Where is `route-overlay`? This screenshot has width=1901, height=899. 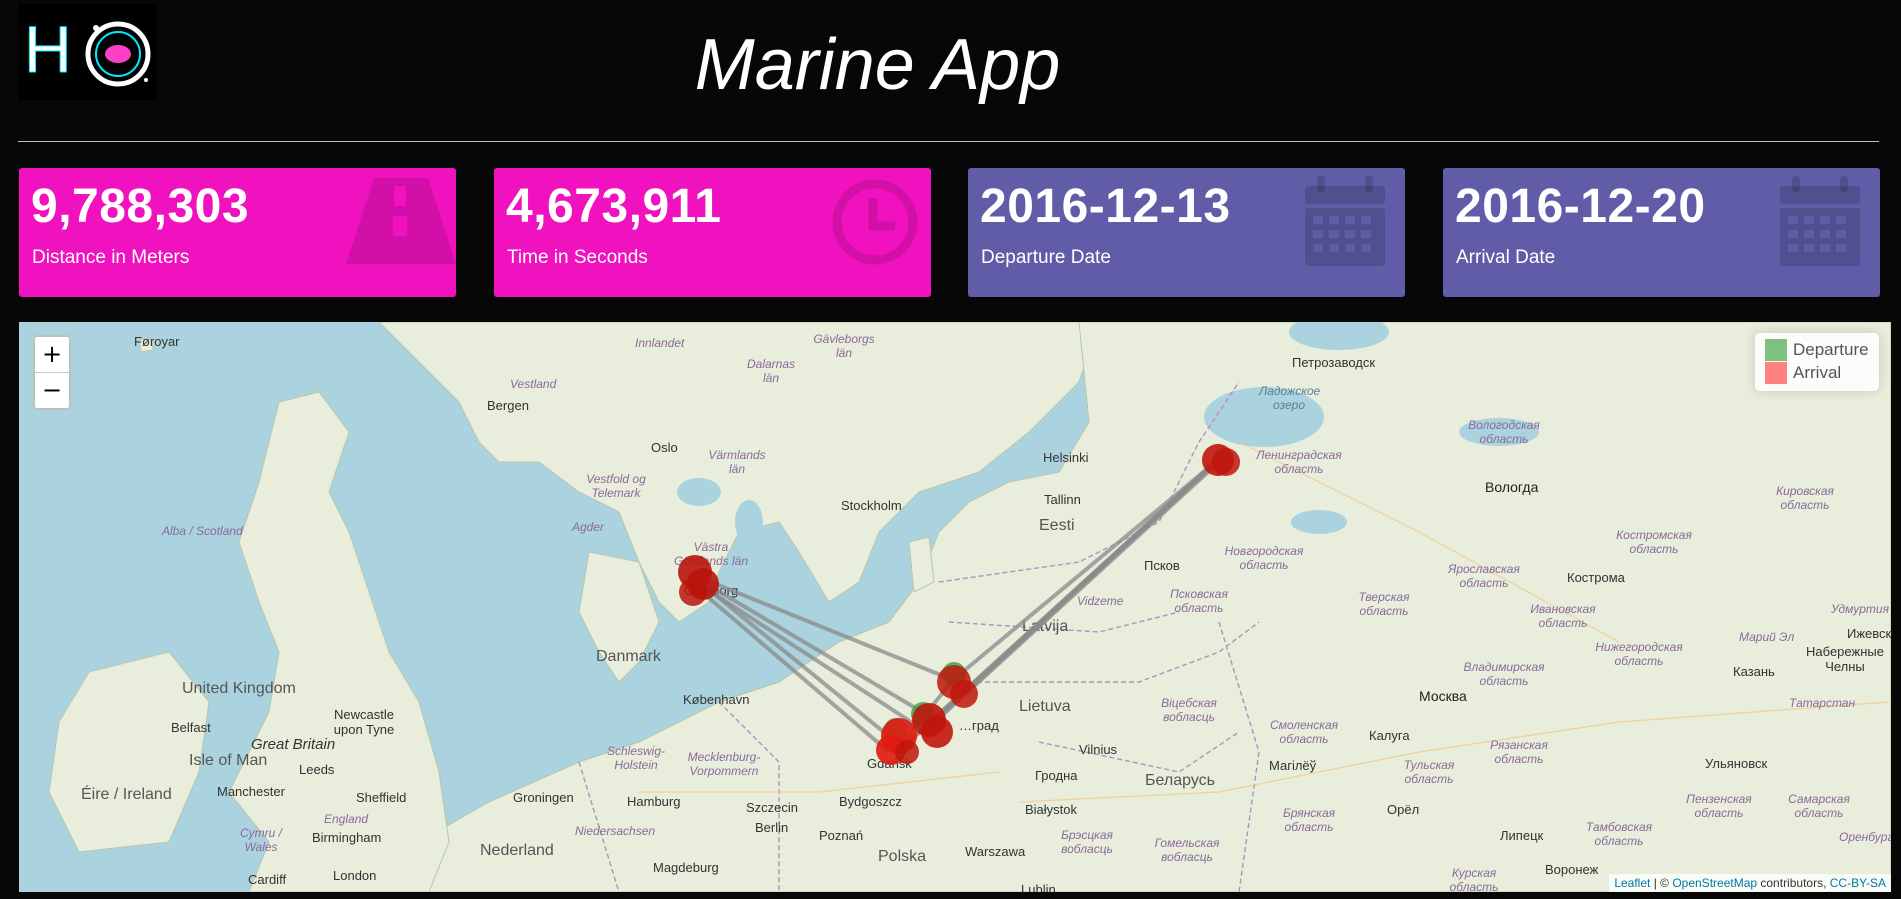
route-overlay is located at coordinates (959, 604).